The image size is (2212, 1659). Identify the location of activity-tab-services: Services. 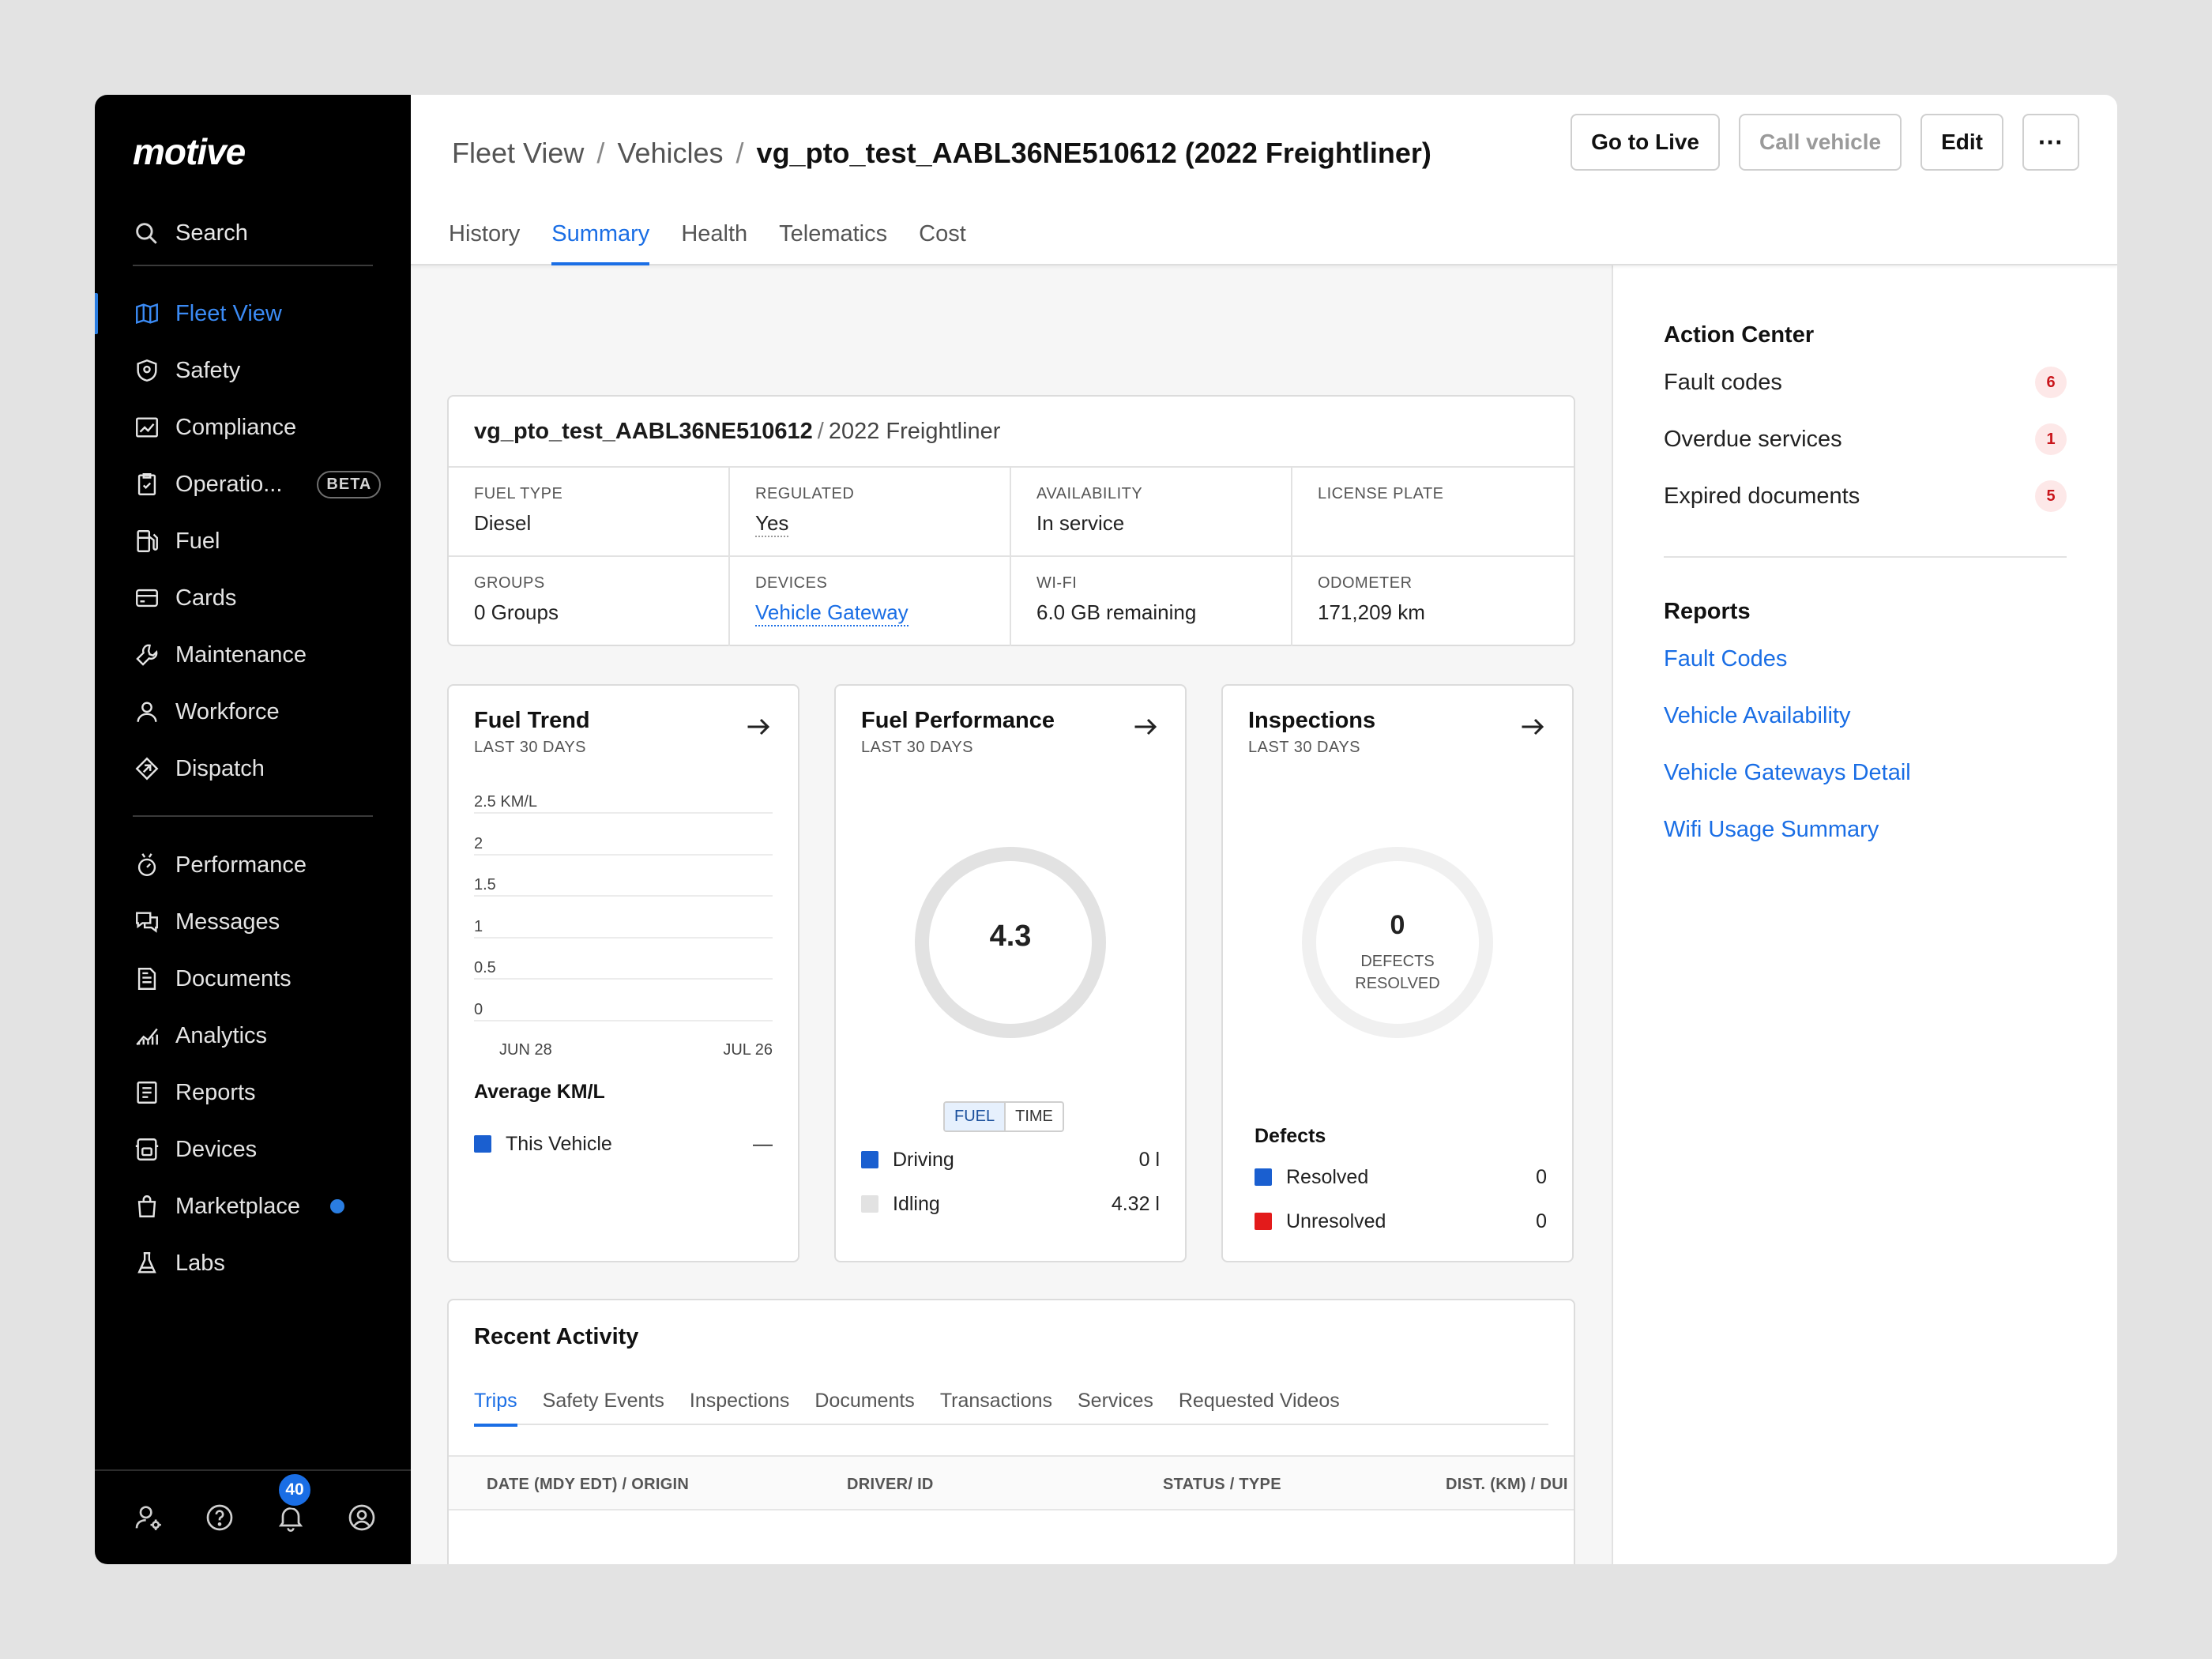
(1116, 1401).